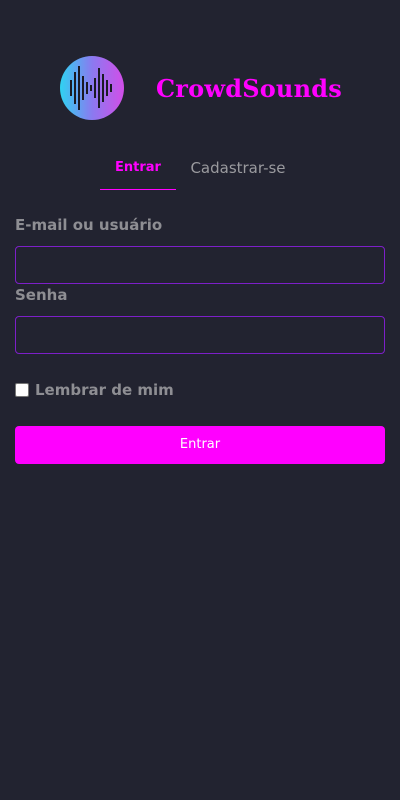  I want to click on password-input, so click(200, 335).